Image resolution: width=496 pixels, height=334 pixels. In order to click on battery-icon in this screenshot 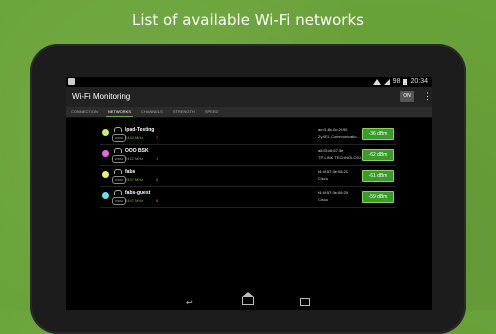, I will do `click(405, 81)`.